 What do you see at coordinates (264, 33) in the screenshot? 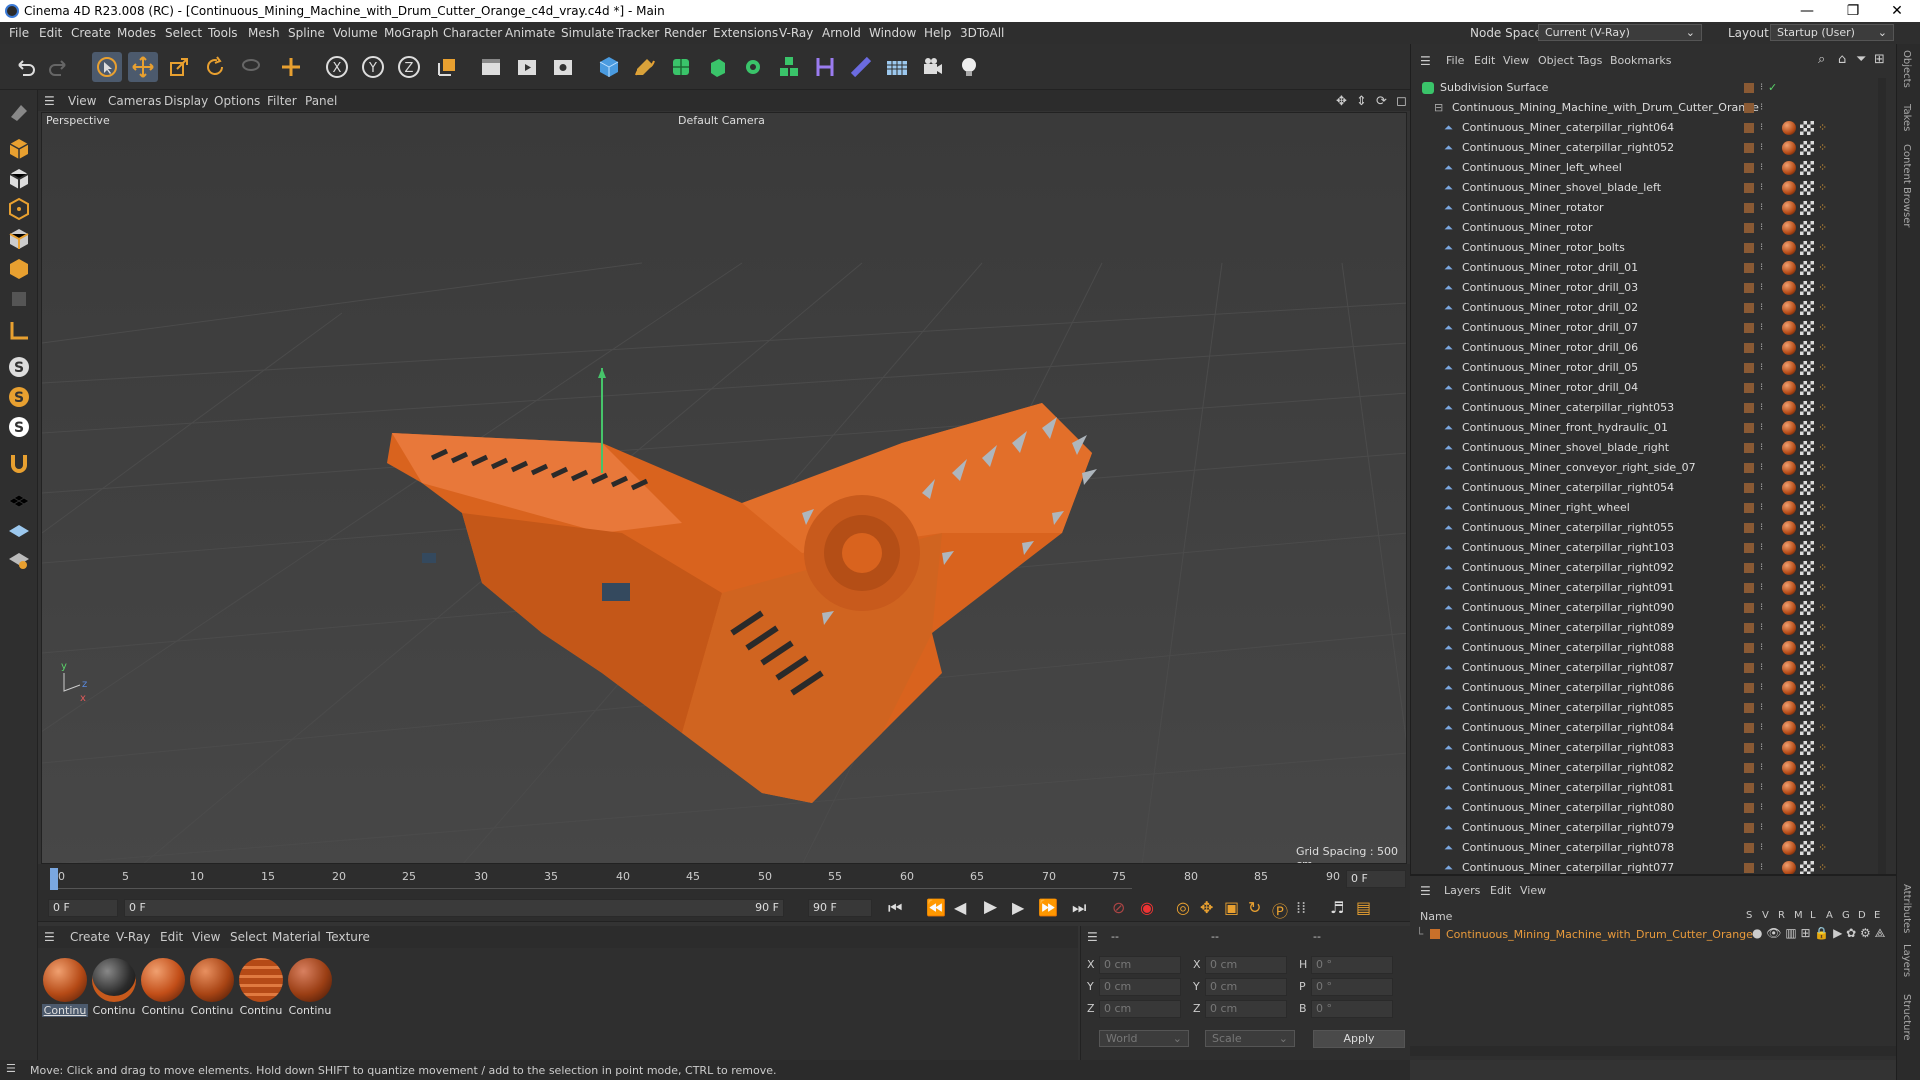
I see `menu-mesh: Mesh` at bounding box center [264, 33].